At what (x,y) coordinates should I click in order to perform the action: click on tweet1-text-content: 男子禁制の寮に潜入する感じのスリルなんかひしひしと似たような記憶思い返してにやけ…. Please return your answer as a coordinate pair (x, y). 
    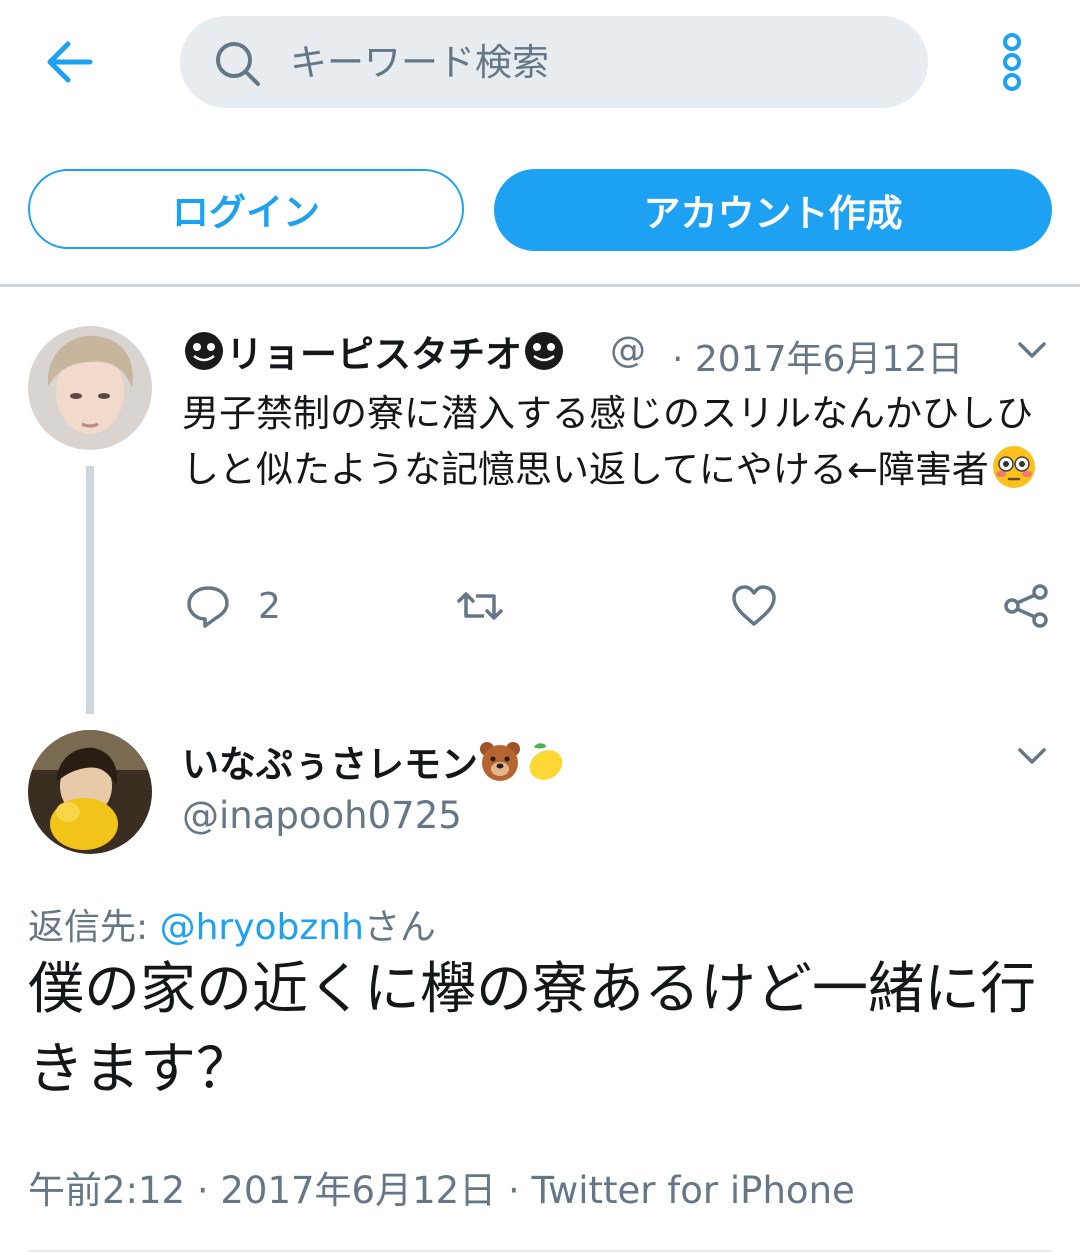
    Looking at the image, I should click on (607, 441).